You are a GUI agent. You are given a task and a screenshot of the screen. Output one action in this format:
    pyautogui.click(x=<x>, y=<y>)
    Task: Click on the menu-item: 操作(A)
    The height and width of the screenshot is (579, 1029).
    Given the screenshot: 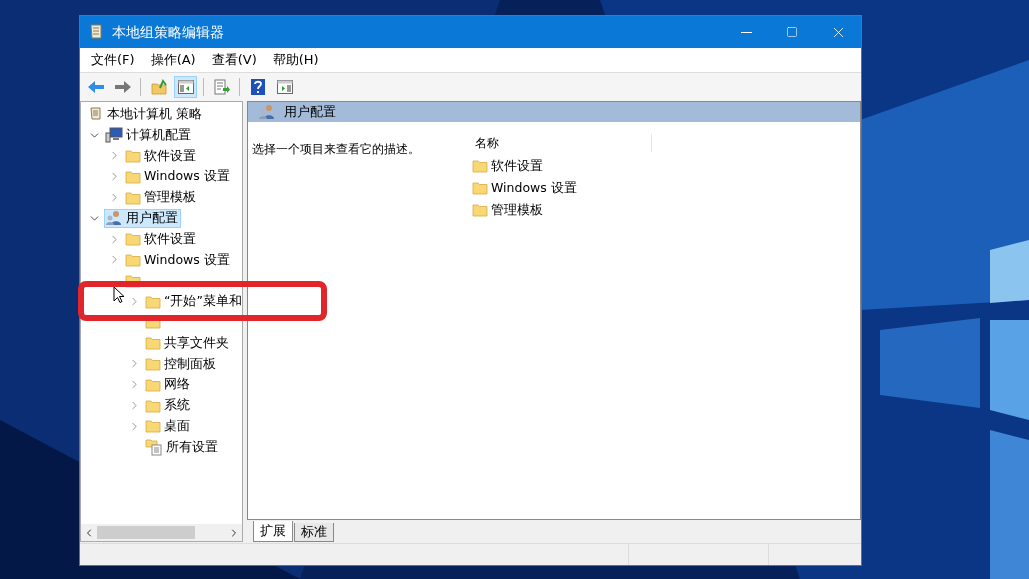 What is the action you would take?
    pyautogui.click(x=173, y=60)
    